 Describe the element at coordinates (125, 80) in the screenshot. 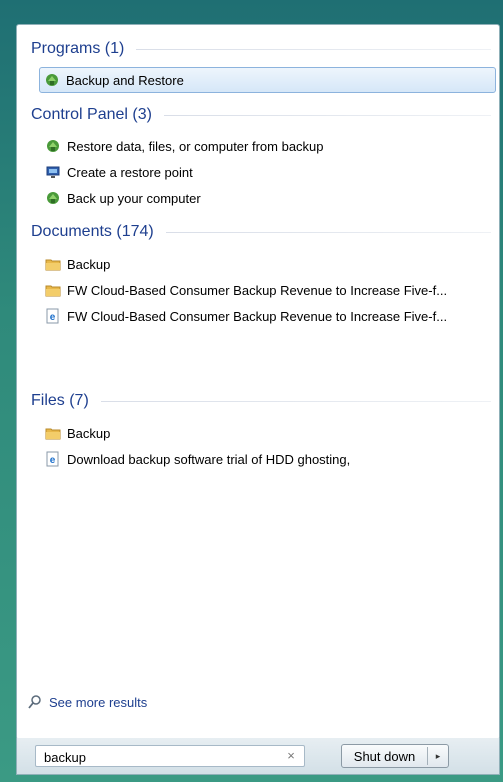

I see `item-label: Backup and Restore` at that location.